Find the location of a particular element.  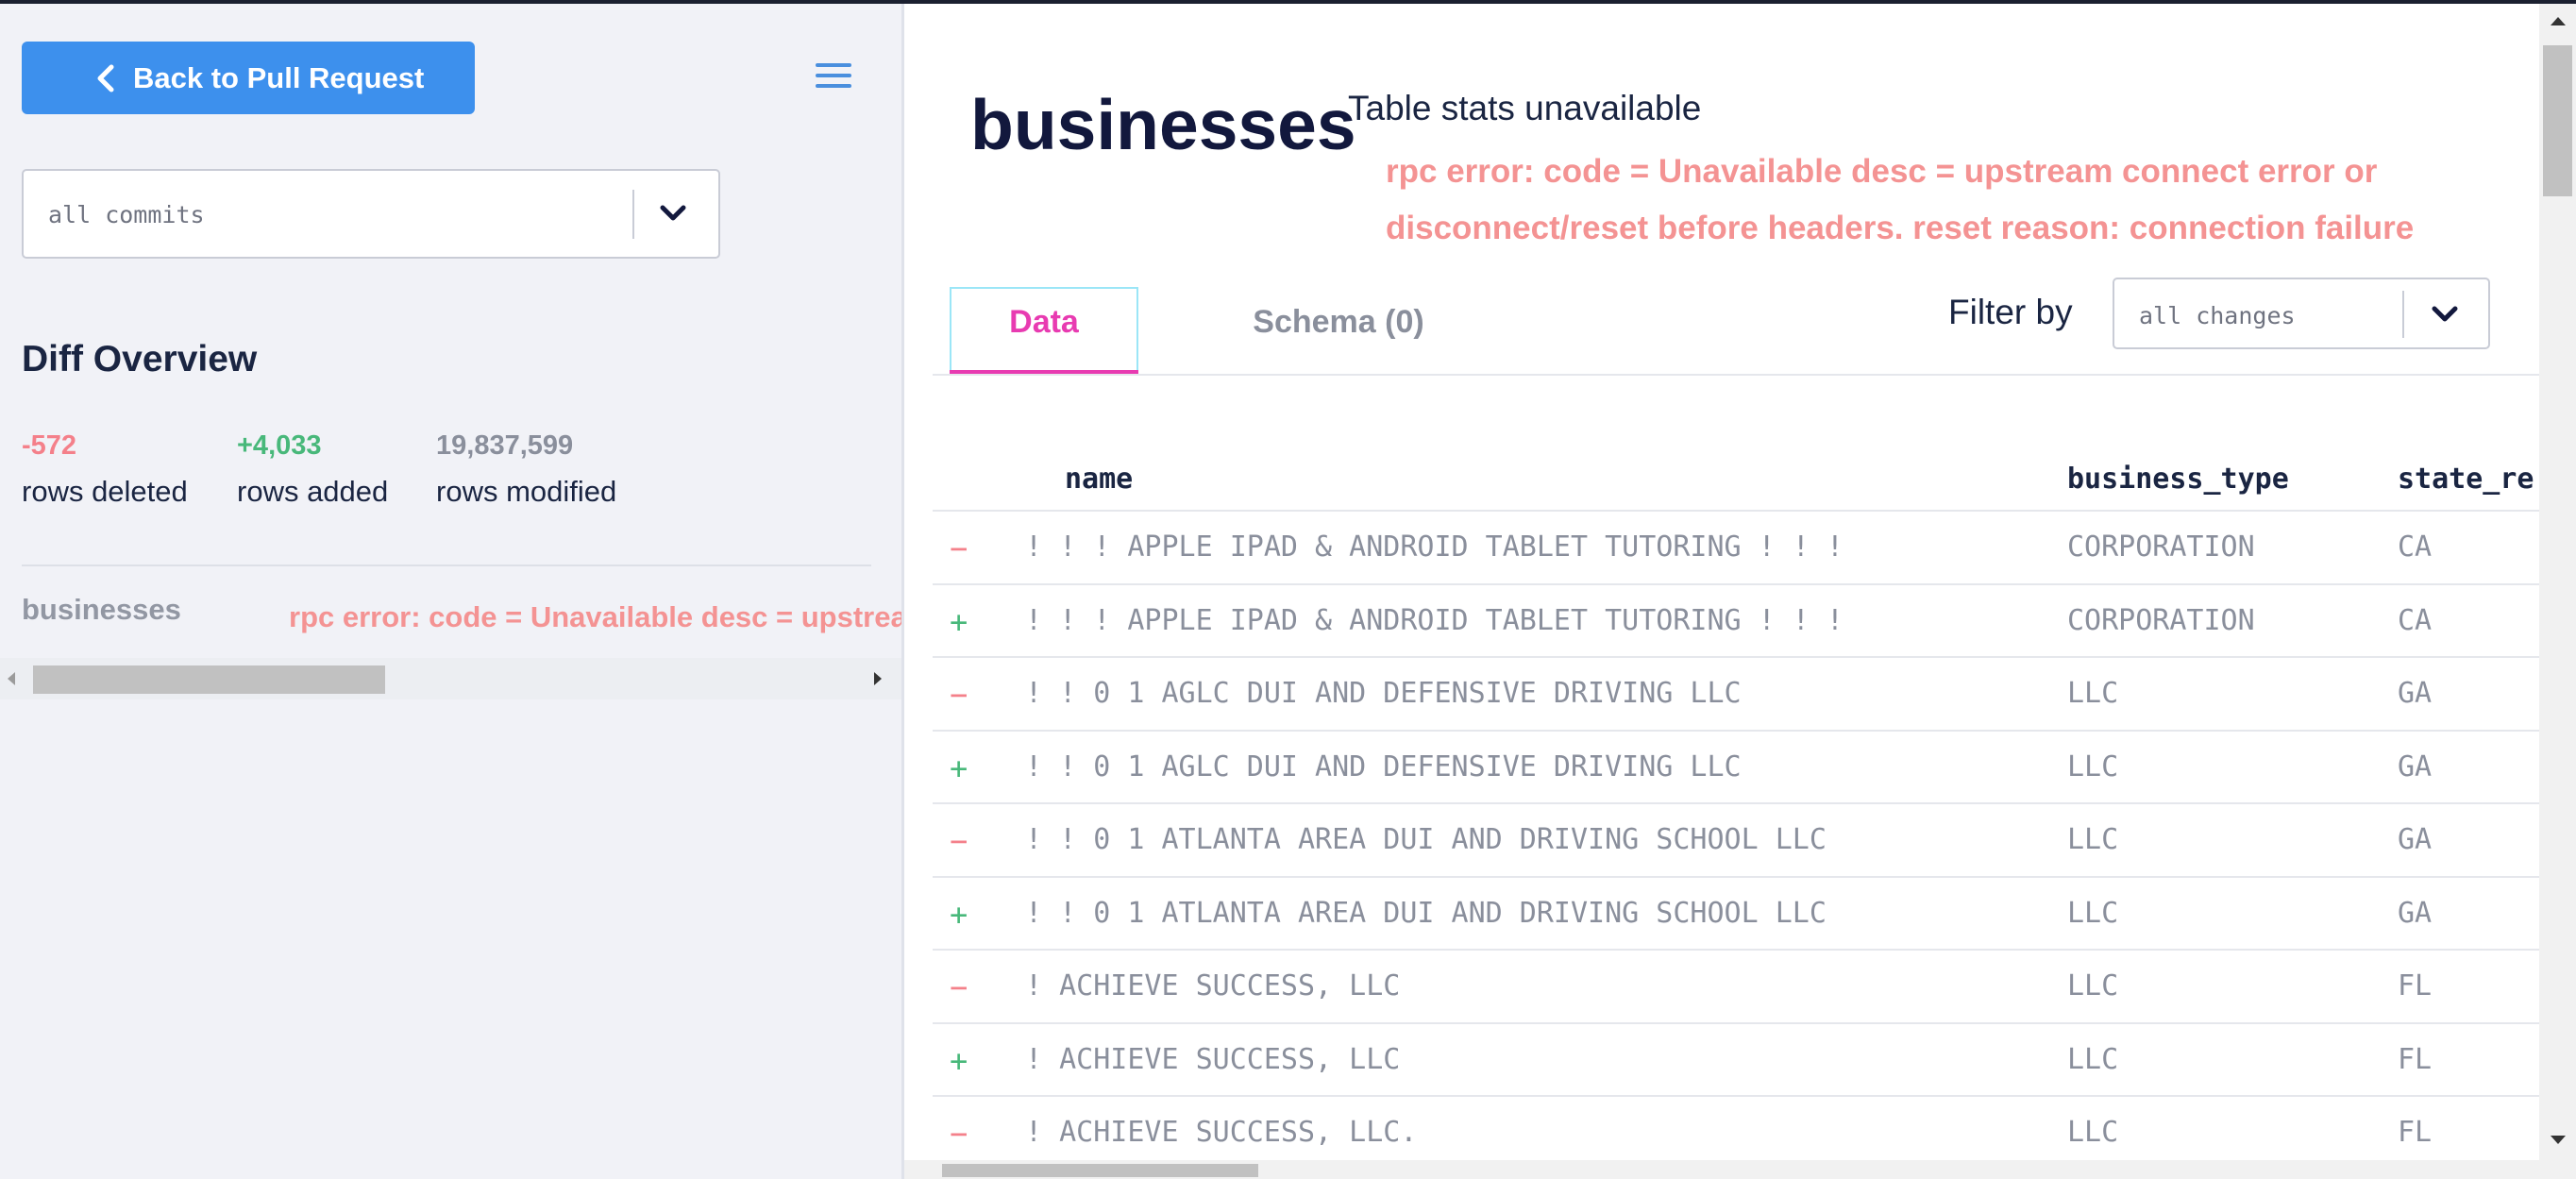

page-title: businesses is located at coordinates (1163, 125).